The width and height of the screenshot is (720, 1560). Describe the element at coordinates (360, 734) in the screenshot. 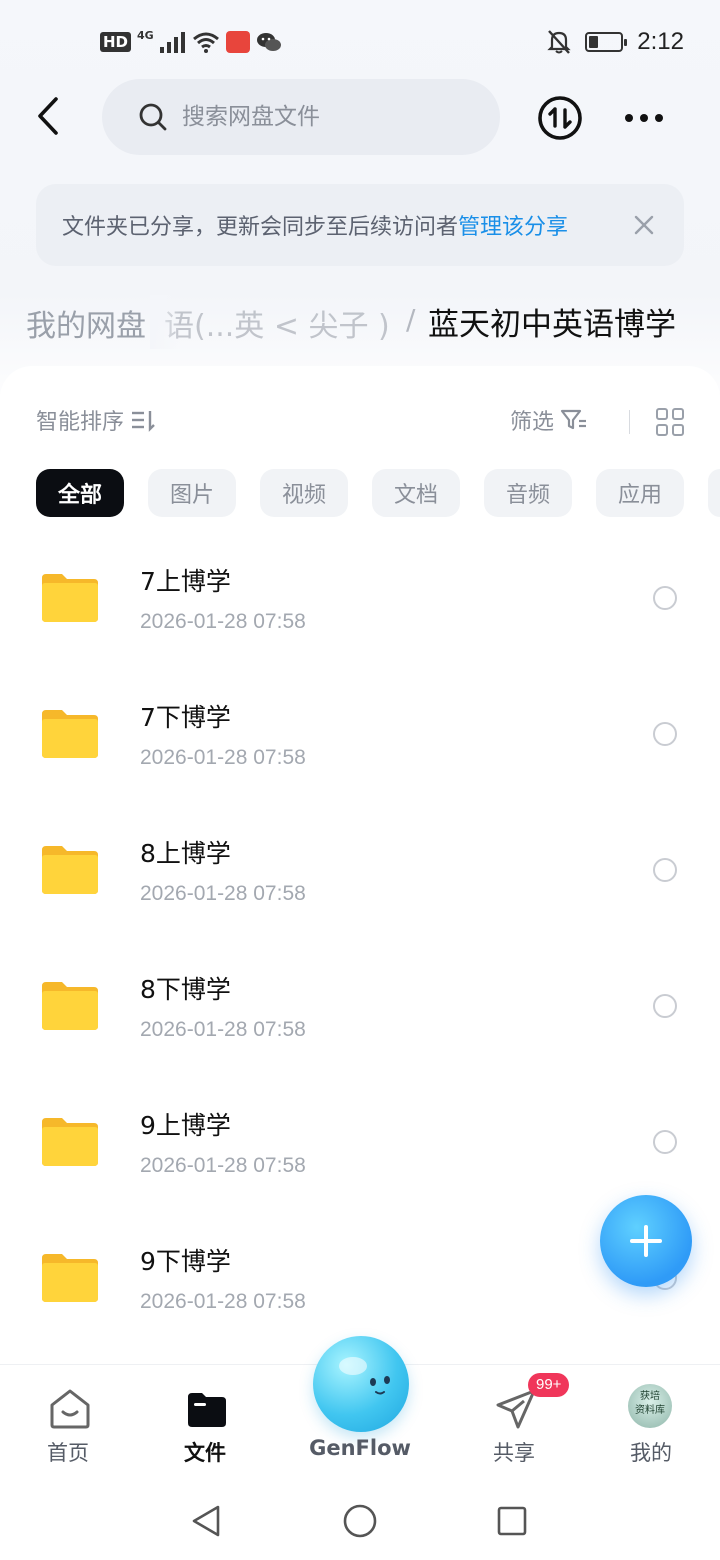

I see `list-item: 7下博学 2026-01-28 07:58` at that location.